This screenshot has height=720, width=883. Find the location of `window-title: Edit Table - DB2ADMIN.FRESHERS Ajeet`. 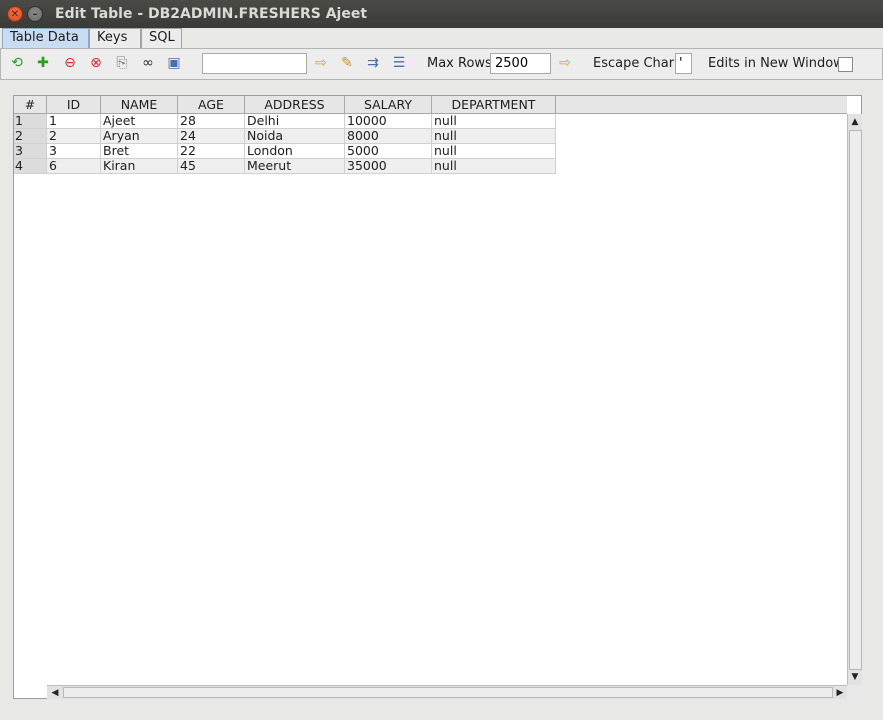

window-title: Edit Table - DB2ADMIN.FRESHERS Ajeet is located at coordinates (211, 14).